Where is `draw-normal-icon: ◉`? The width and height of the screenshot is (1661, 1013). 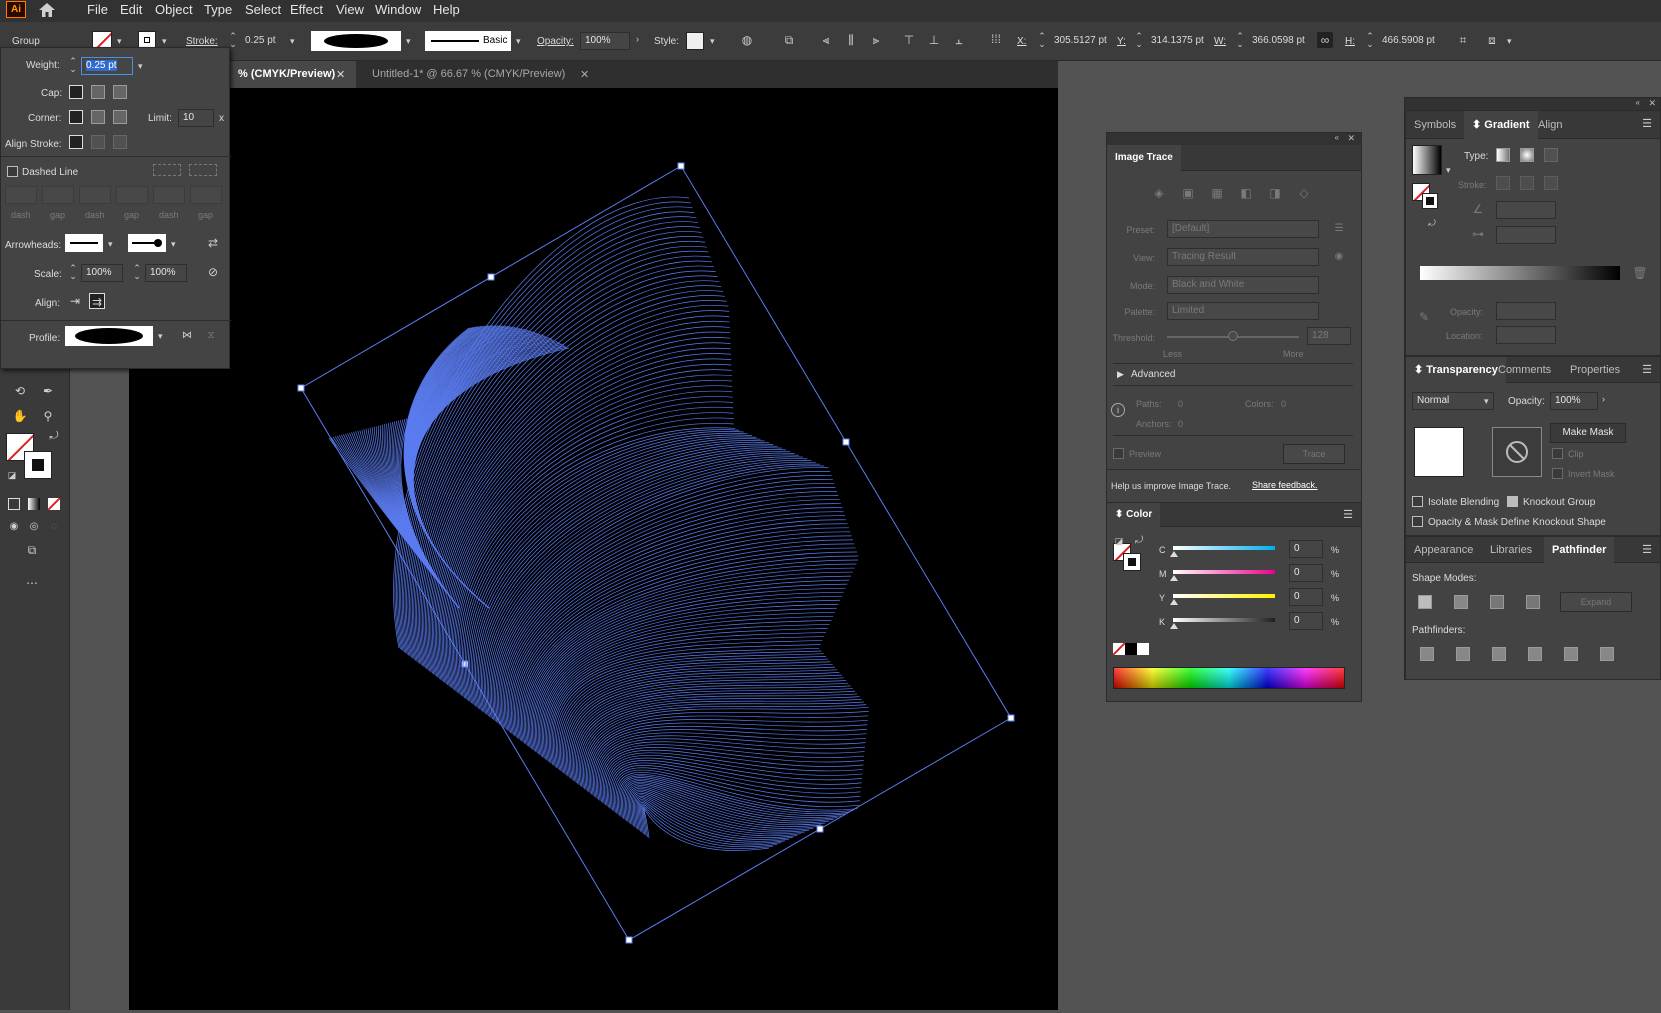
draw-normal-icon: ◉ is located at coordinates (14, 527).